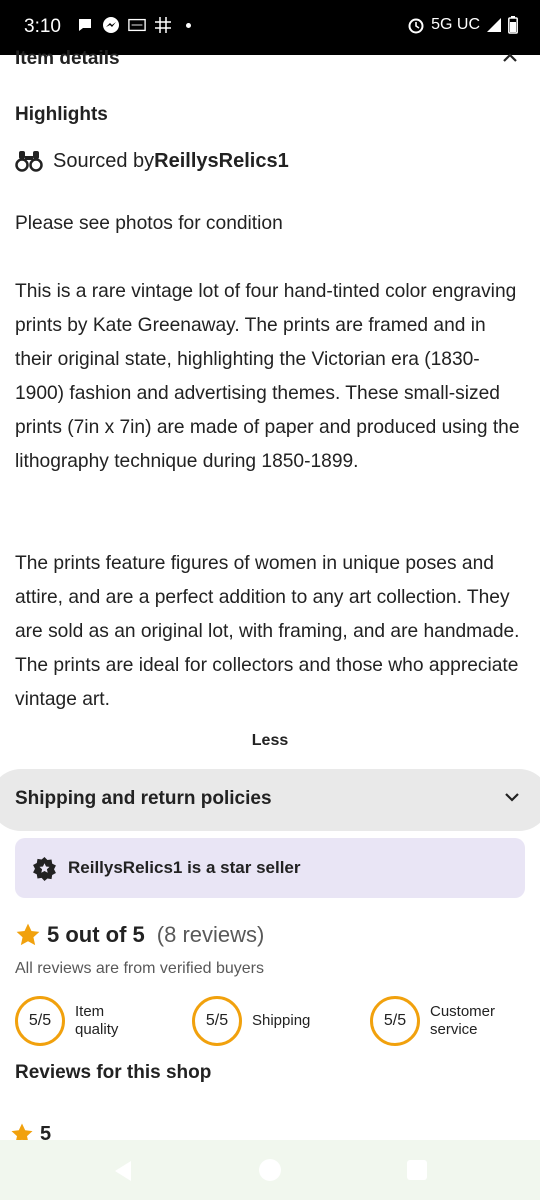  I want to click on score-customer-service: 5/5 Customer service, so click(432, 1021).